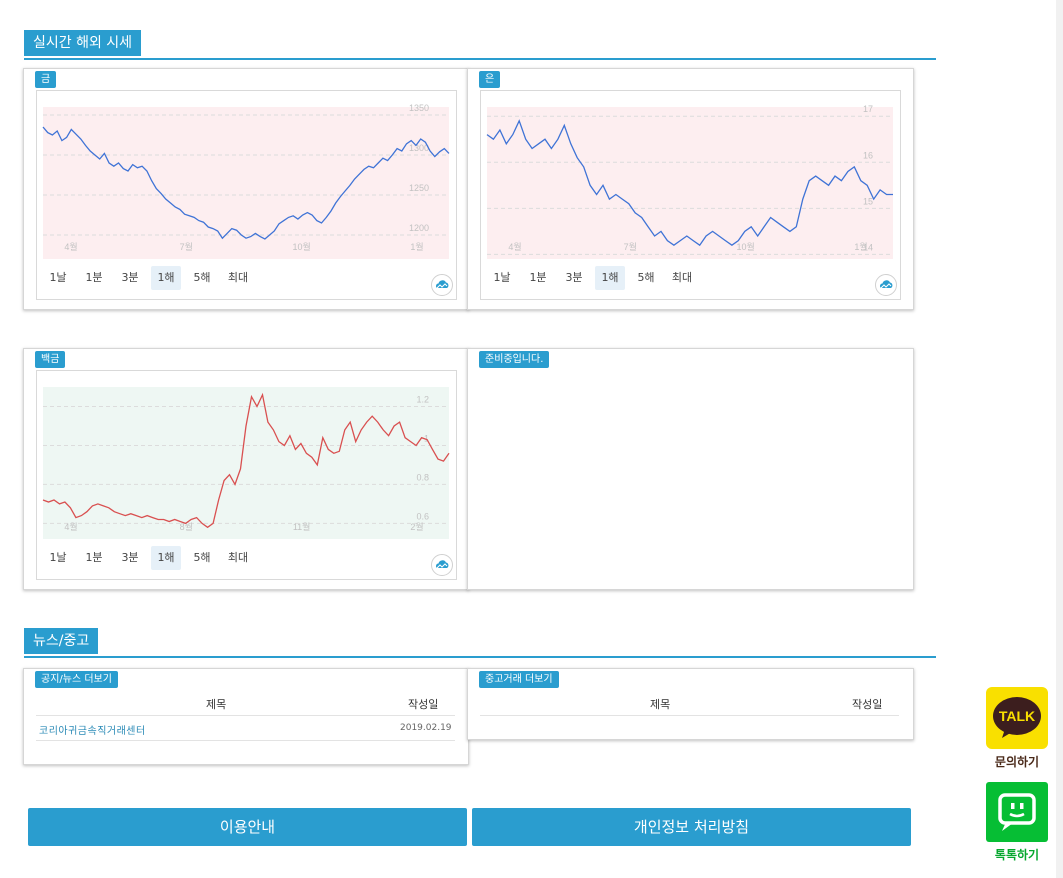 The width and height of the screenshot is (1063, 878). What do you see at coordinates (538, 278) in the screenshot?
I see `silver-period-1min: 1분` at bounding box center [538, 278].